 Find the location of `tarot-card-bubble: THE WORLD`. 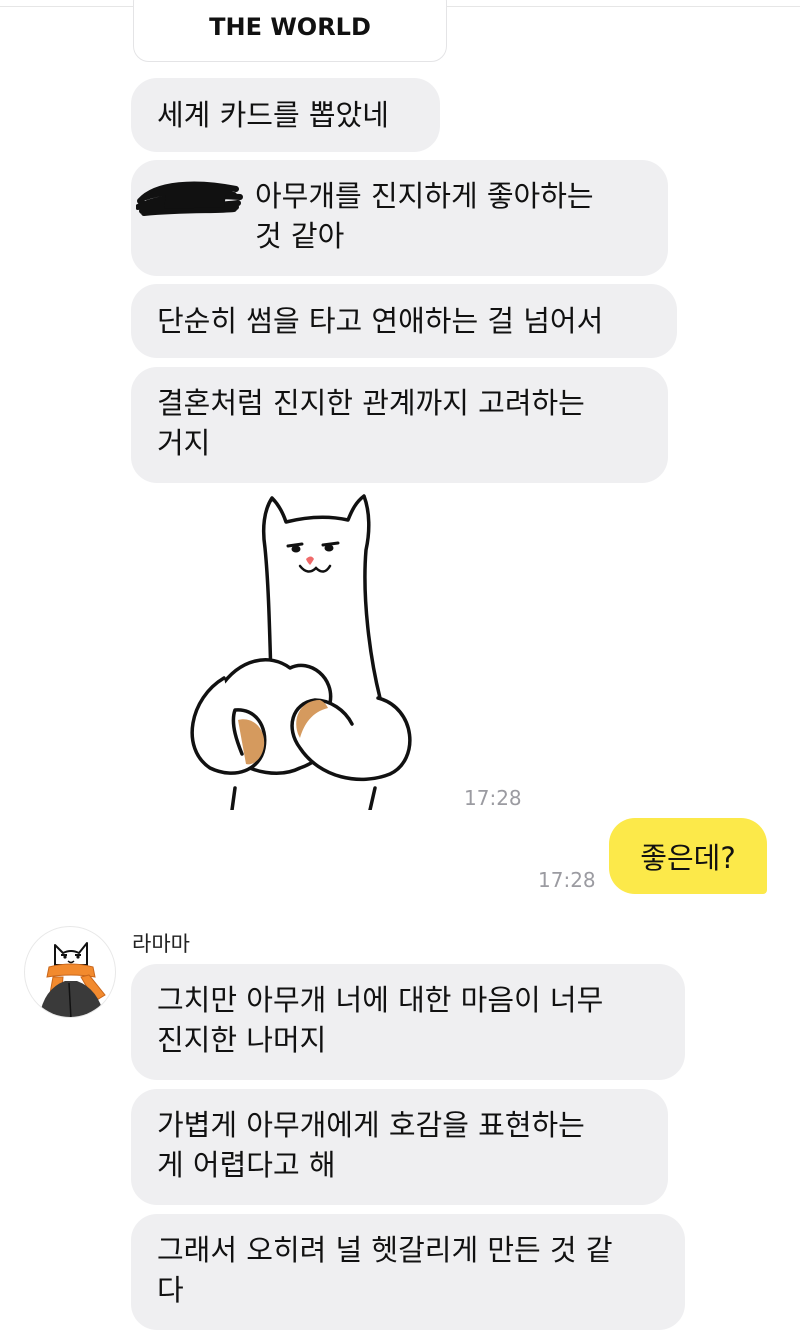

tarot-card-bubble: THE WORLD is located at coordinates (290, 31).